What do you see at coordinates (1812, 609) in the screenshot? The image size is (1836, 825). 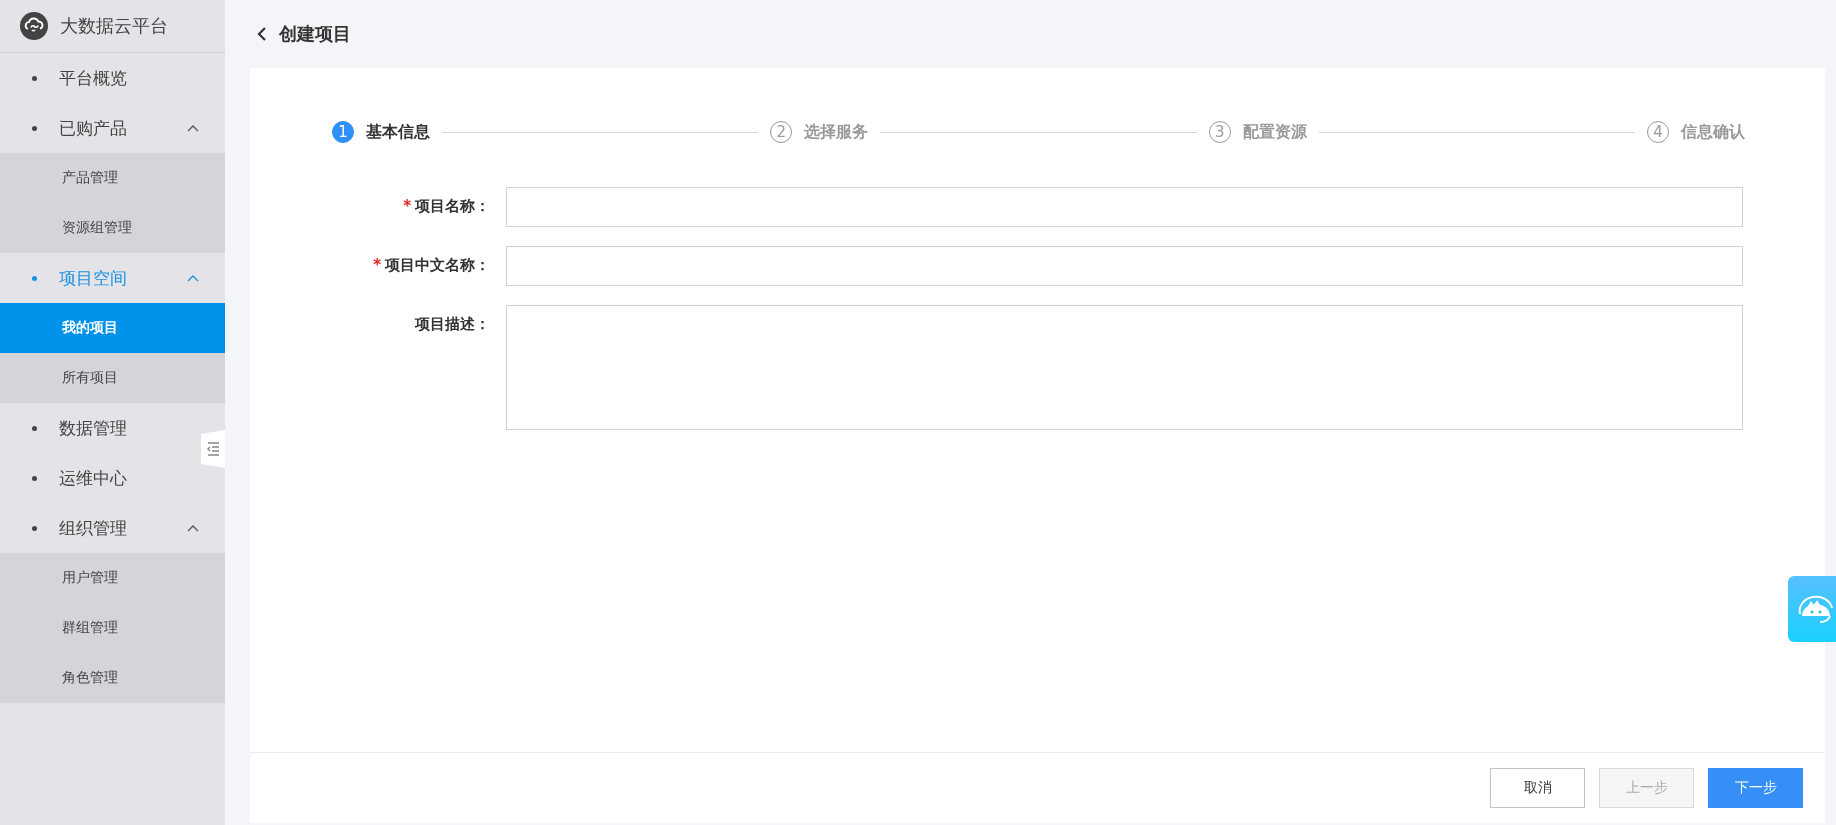 I see `support-chat-icon` at bounding box center [1812, 609].